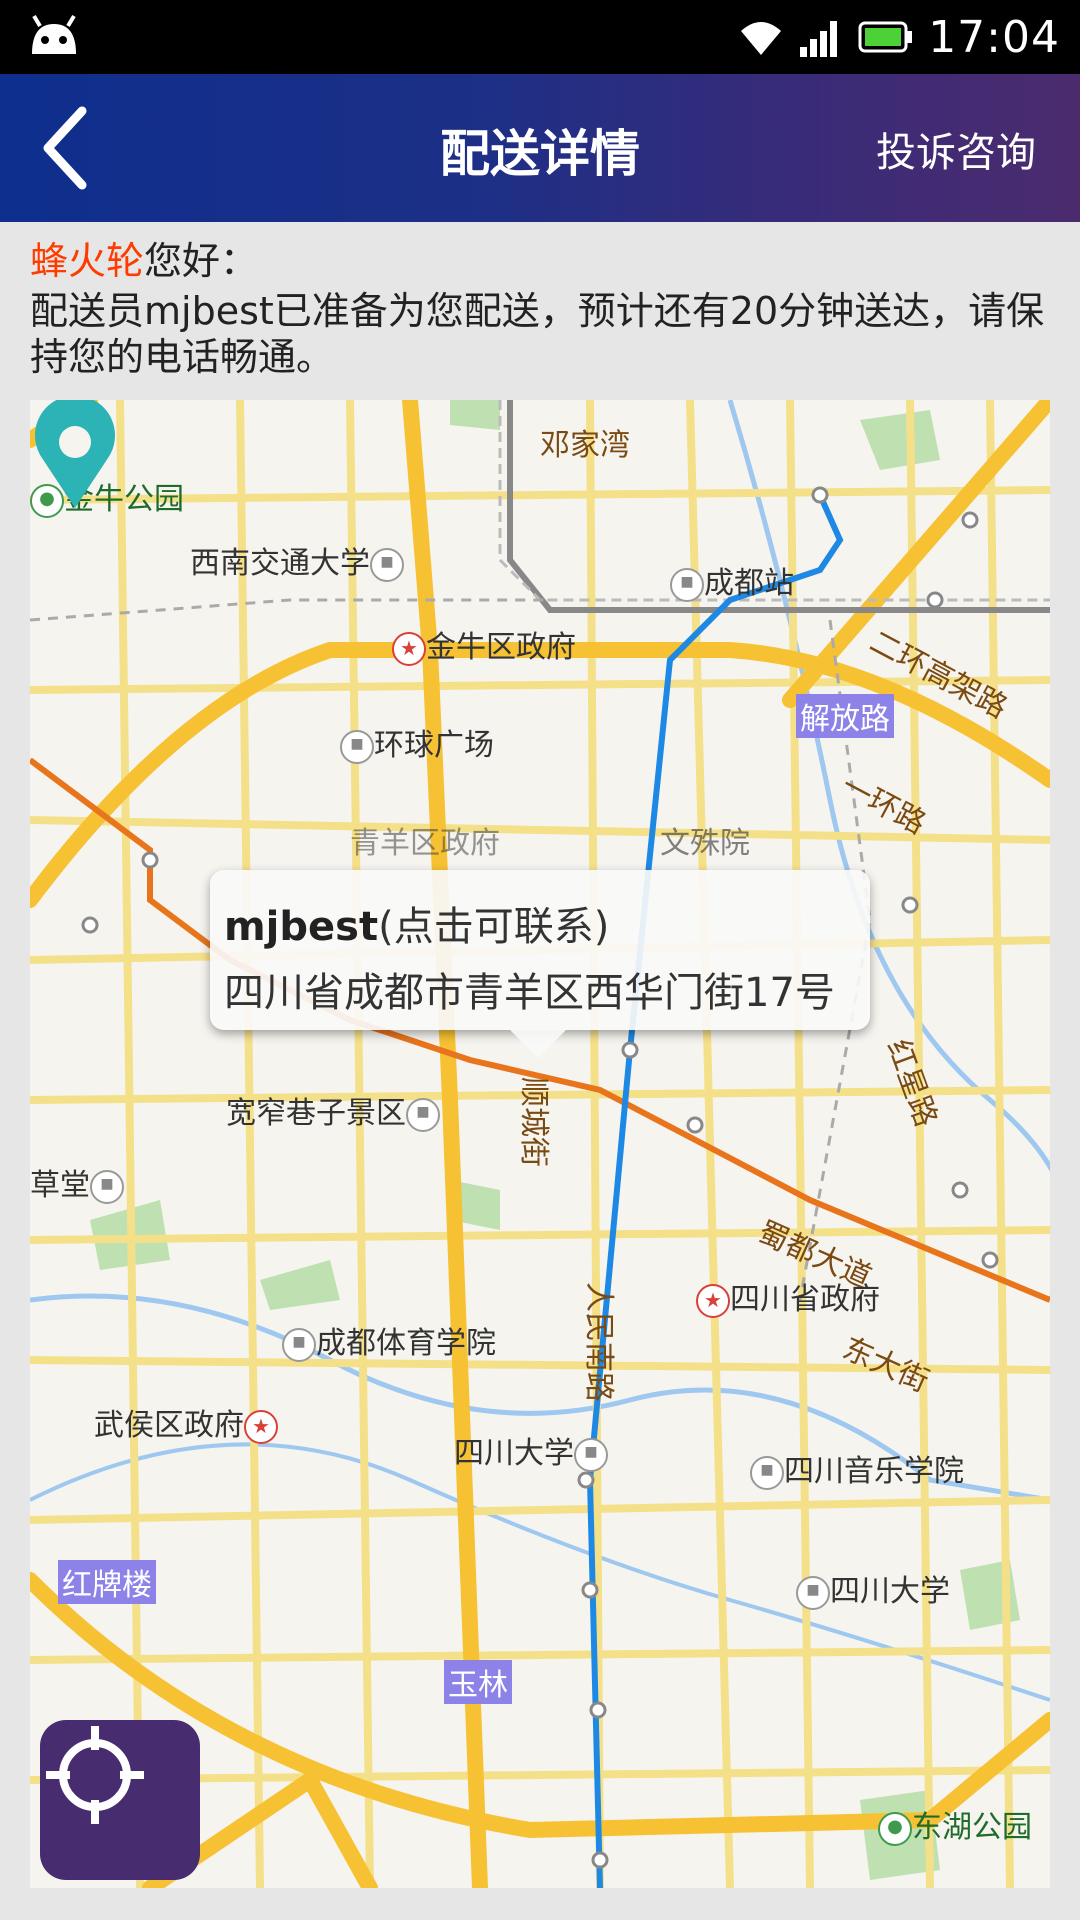 This screenshot has height=1920, width=1080. I want to click on map-label-scu-1: 四川大学, so click(531, 1450).